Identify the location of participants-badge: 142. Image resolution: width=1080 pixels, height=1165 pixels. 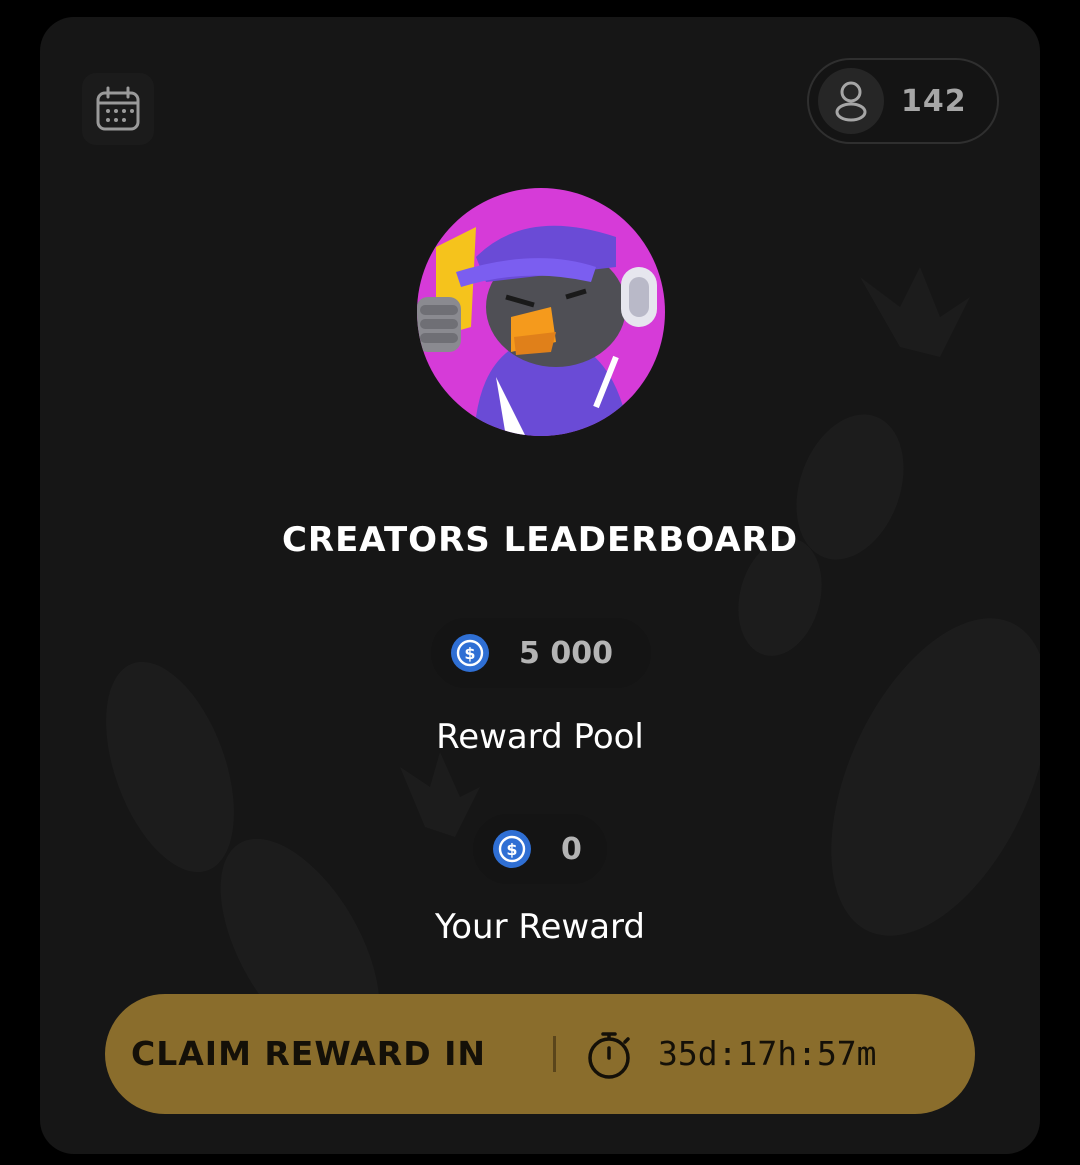
(903, 101).